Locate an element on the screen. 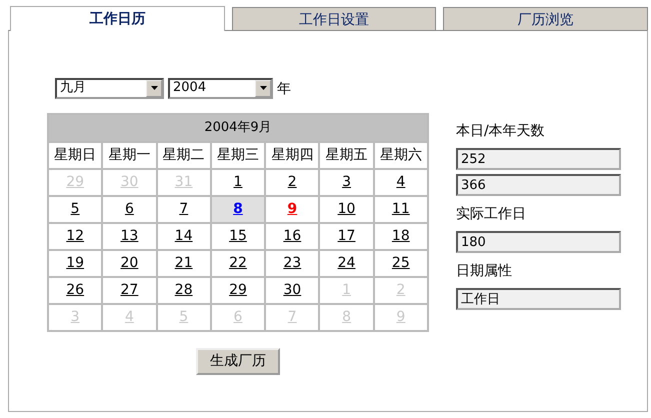  calendar-day: 24 is located at coordinates (347, 263).